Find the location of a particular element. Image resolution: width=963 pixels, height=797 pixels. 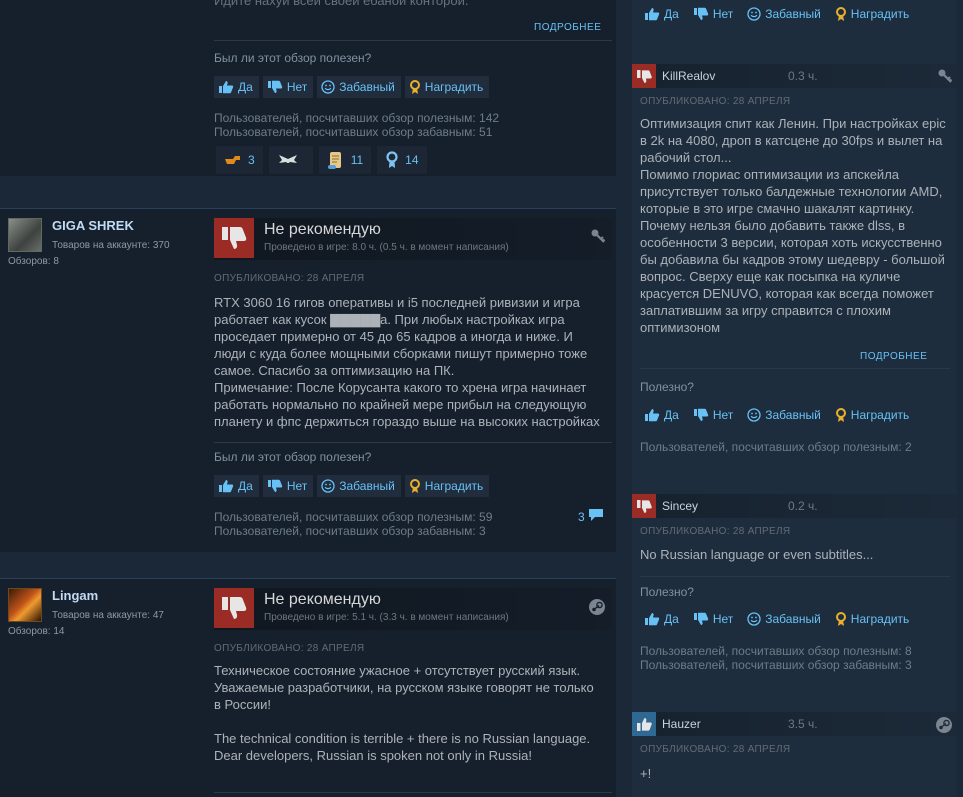

award-icon is located at coordinates (415, 486).